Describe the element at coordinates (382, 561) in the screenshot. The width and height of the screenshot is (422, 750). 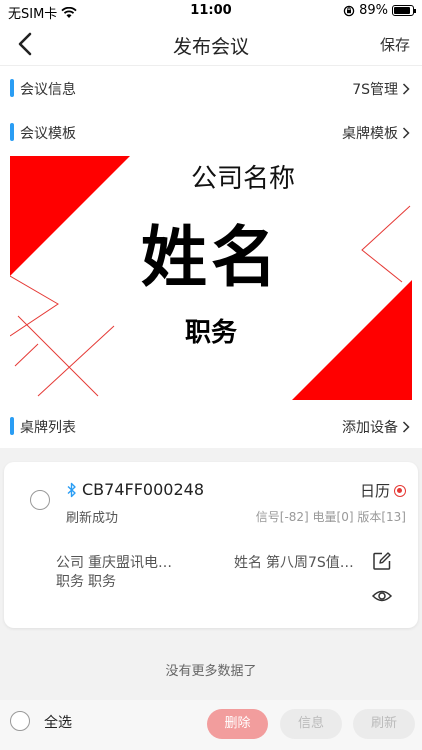
I see `edit-icon` at that location.